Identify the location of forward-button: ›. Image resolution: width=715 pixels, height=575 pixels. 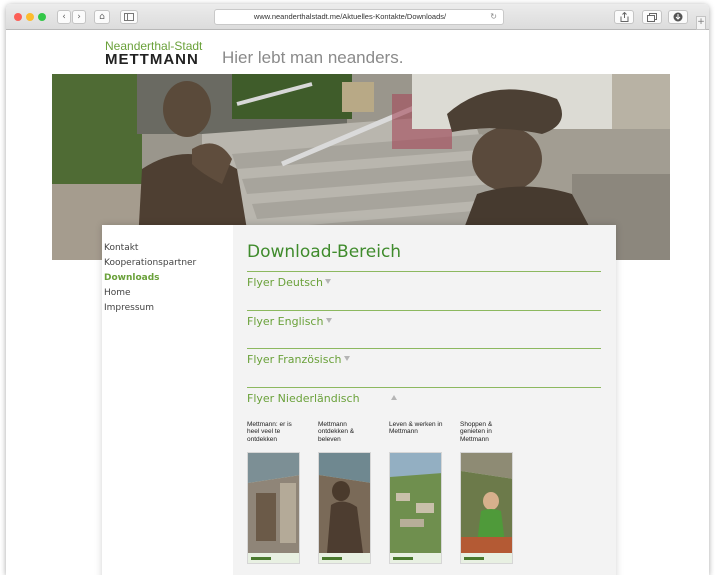
(79, 17).